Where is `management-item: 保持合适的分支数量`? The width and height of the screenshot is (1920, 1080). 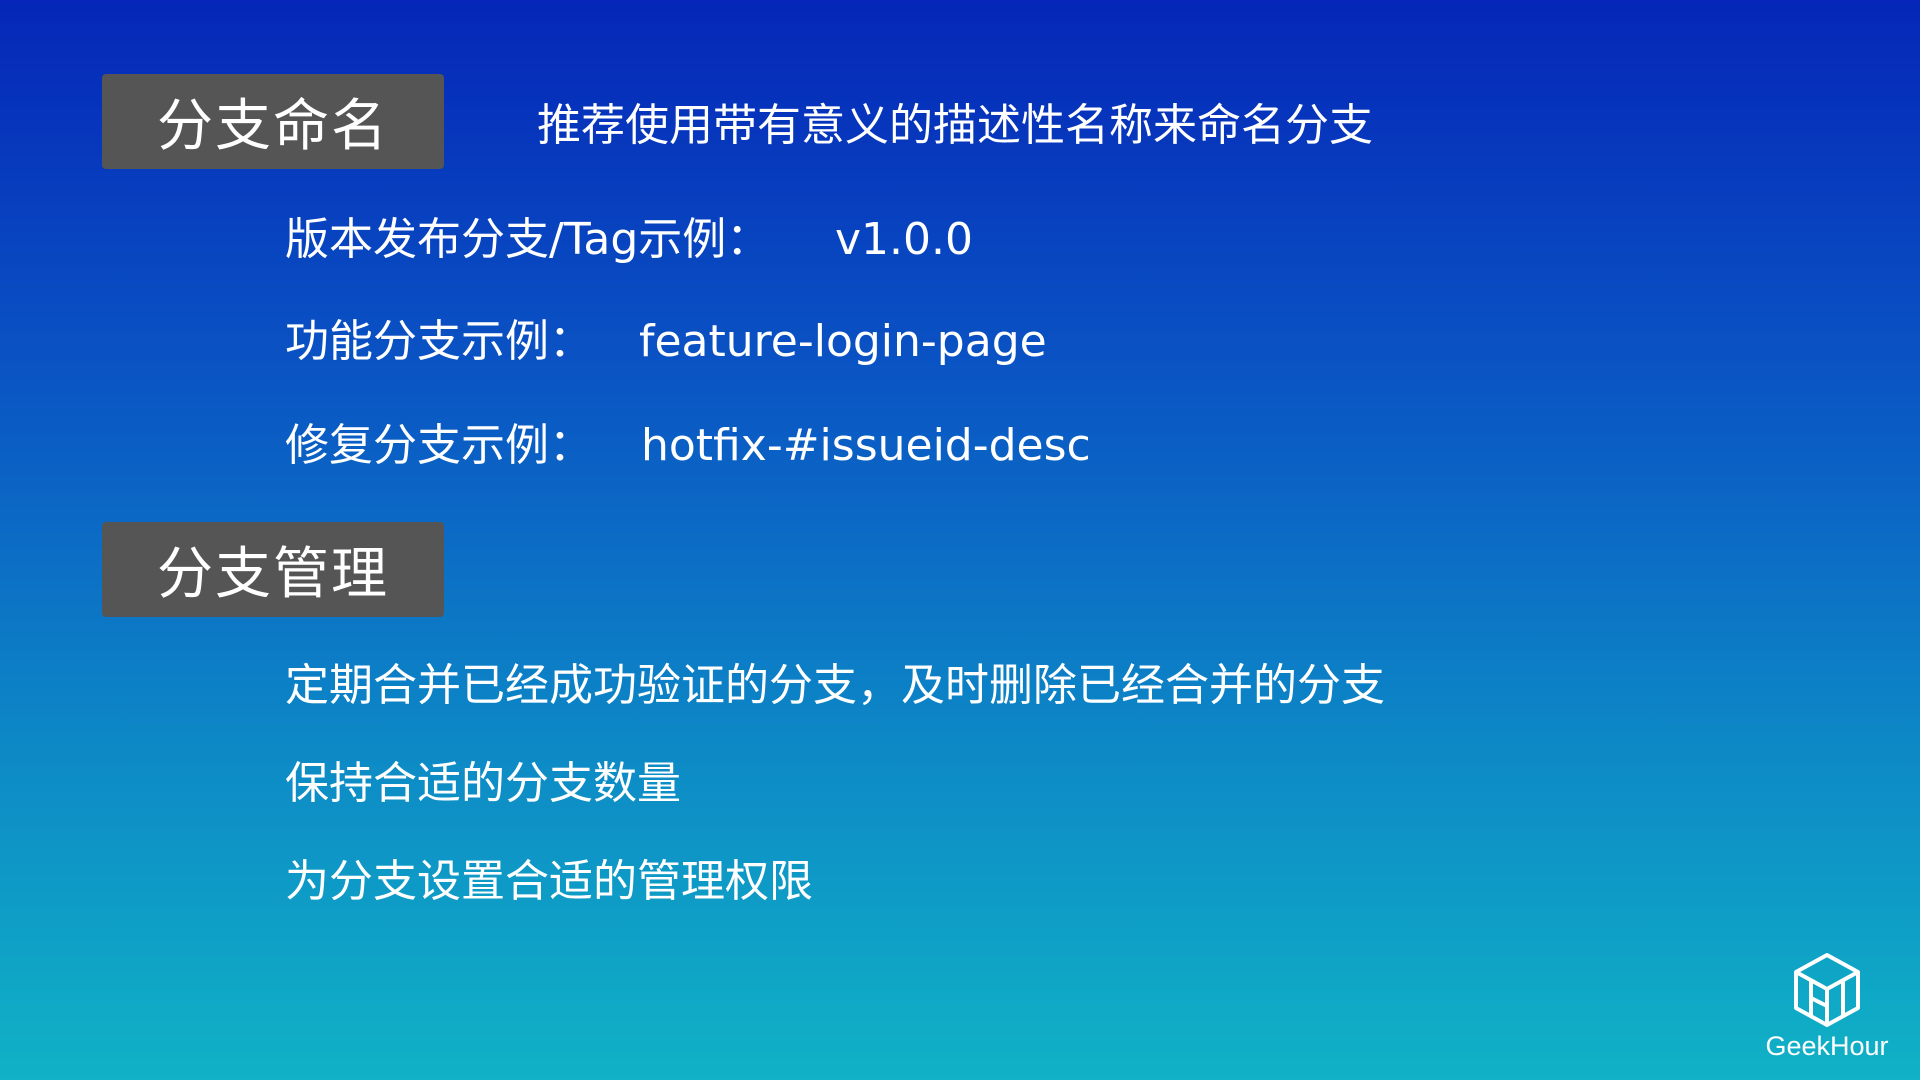
management-item: 保持合适的分支数量 is located at coordinates (483, 783).